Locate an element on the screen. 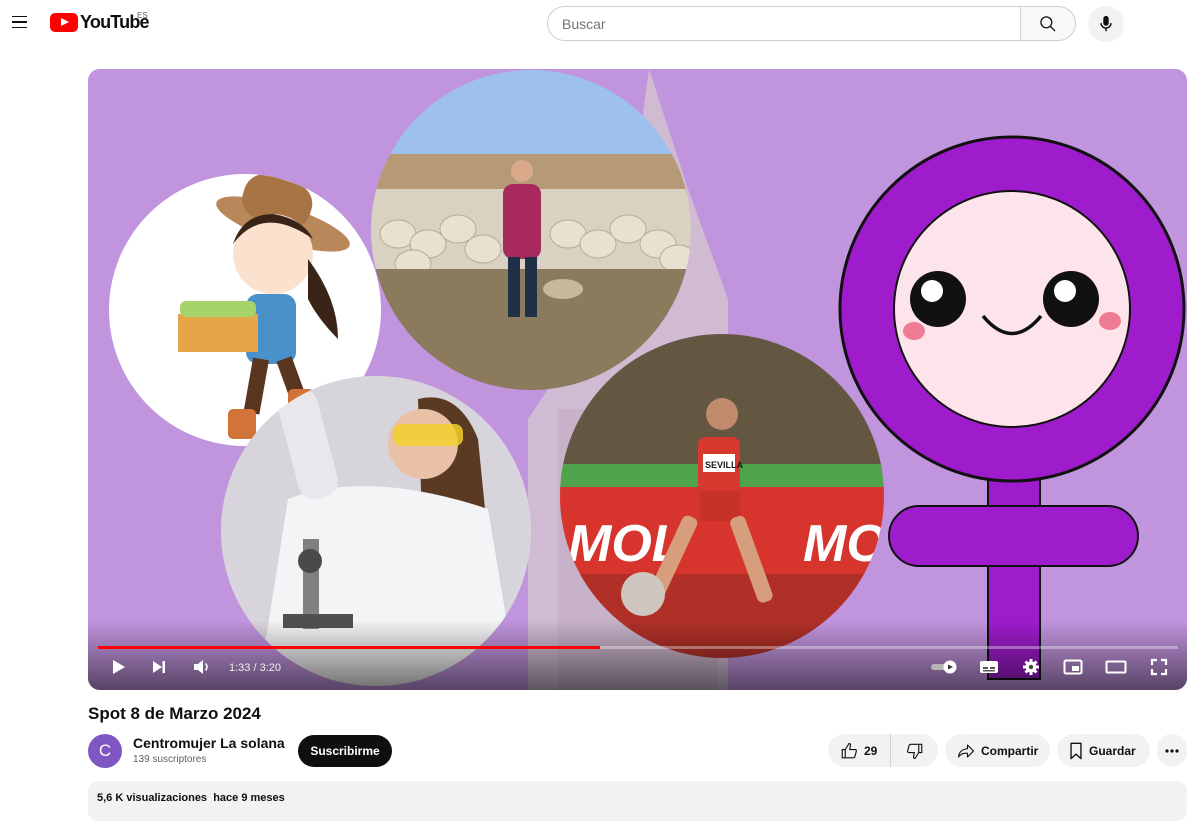 The width and height of the screenshot is (1187, 821). settings-button is located at coordinates (1031, 667).